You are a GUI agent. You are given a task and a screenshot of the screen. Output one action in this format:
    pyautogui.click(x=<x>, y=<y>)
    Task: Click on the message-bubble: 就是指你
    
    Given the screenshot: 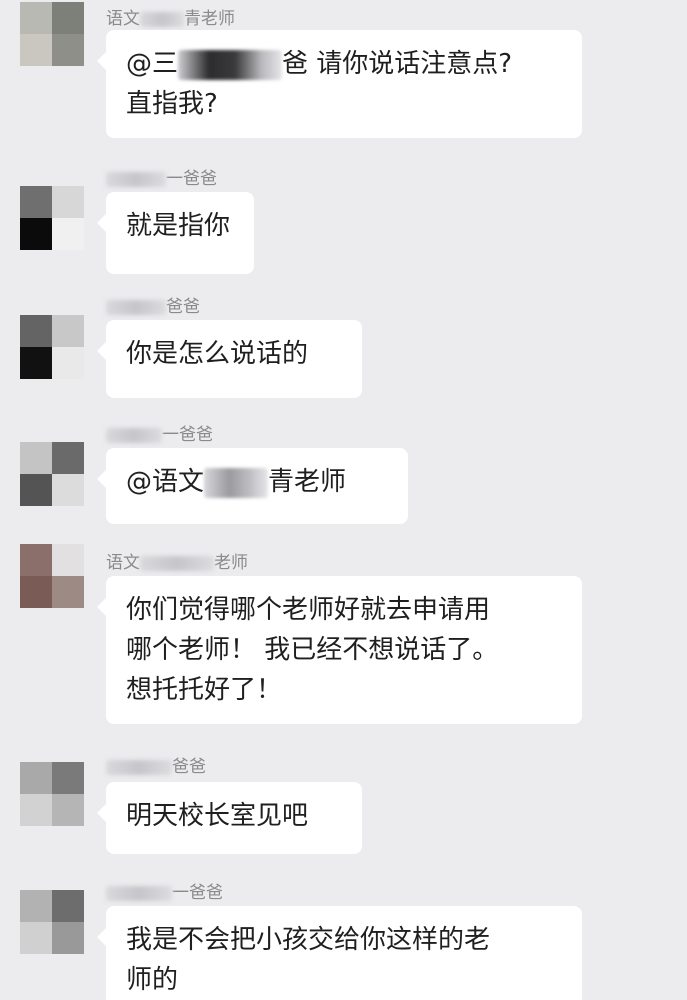 What is the action you would take?
    pyautogui.click(x=175, y=233)
    